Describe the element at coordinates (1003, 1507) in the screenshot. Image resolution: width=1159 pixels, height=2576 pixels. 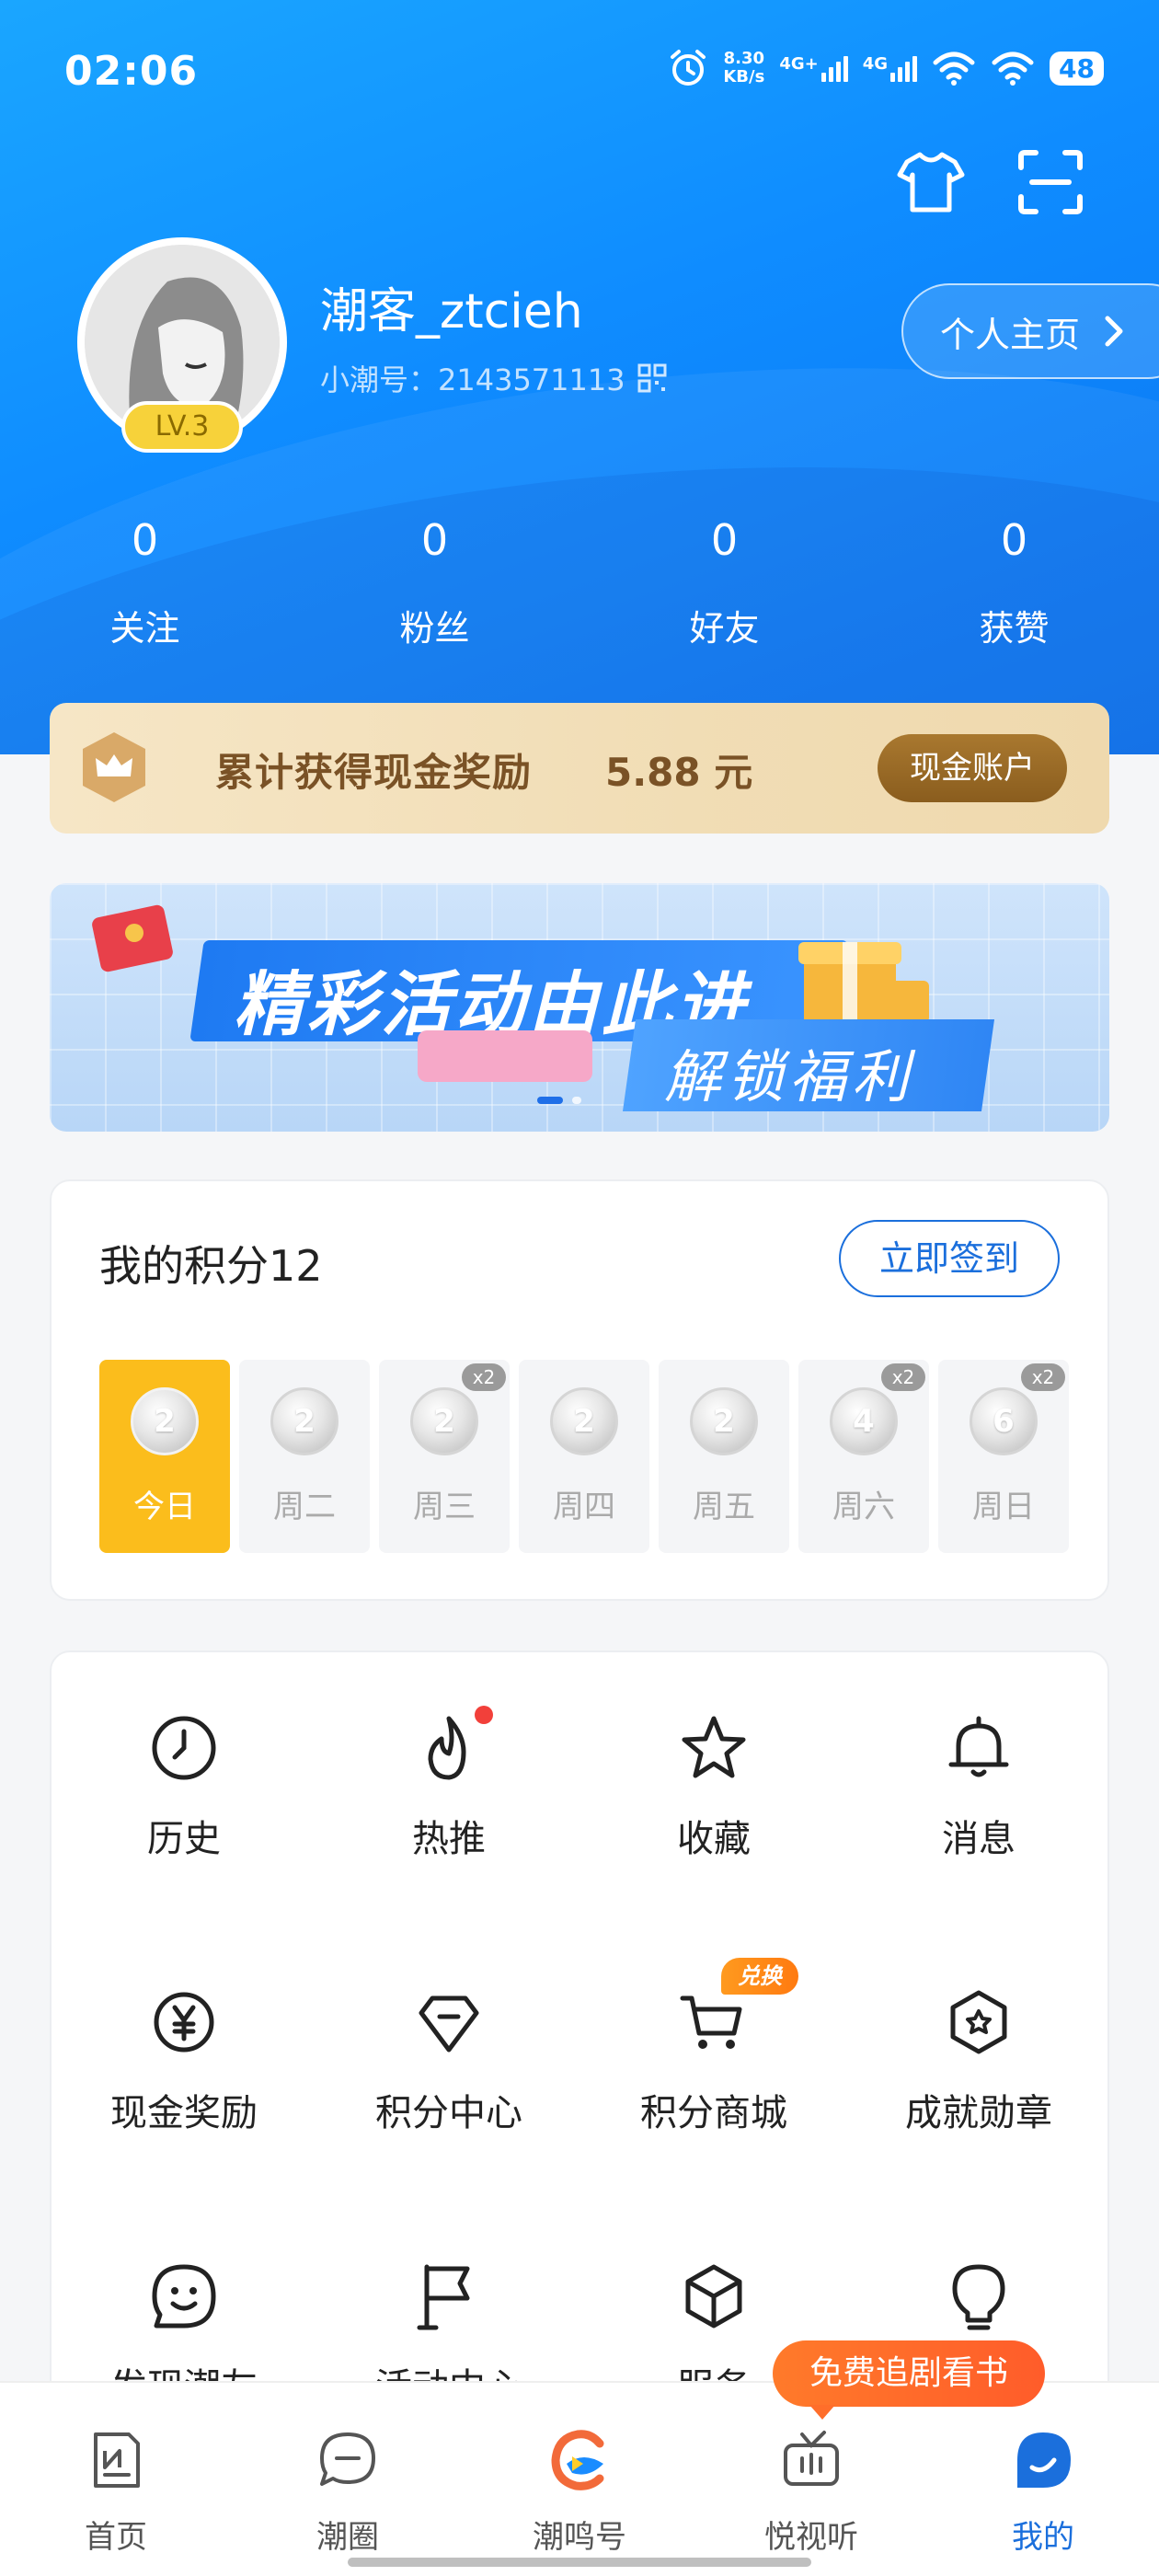
I see `checkin-day-label: 周日` at that location.